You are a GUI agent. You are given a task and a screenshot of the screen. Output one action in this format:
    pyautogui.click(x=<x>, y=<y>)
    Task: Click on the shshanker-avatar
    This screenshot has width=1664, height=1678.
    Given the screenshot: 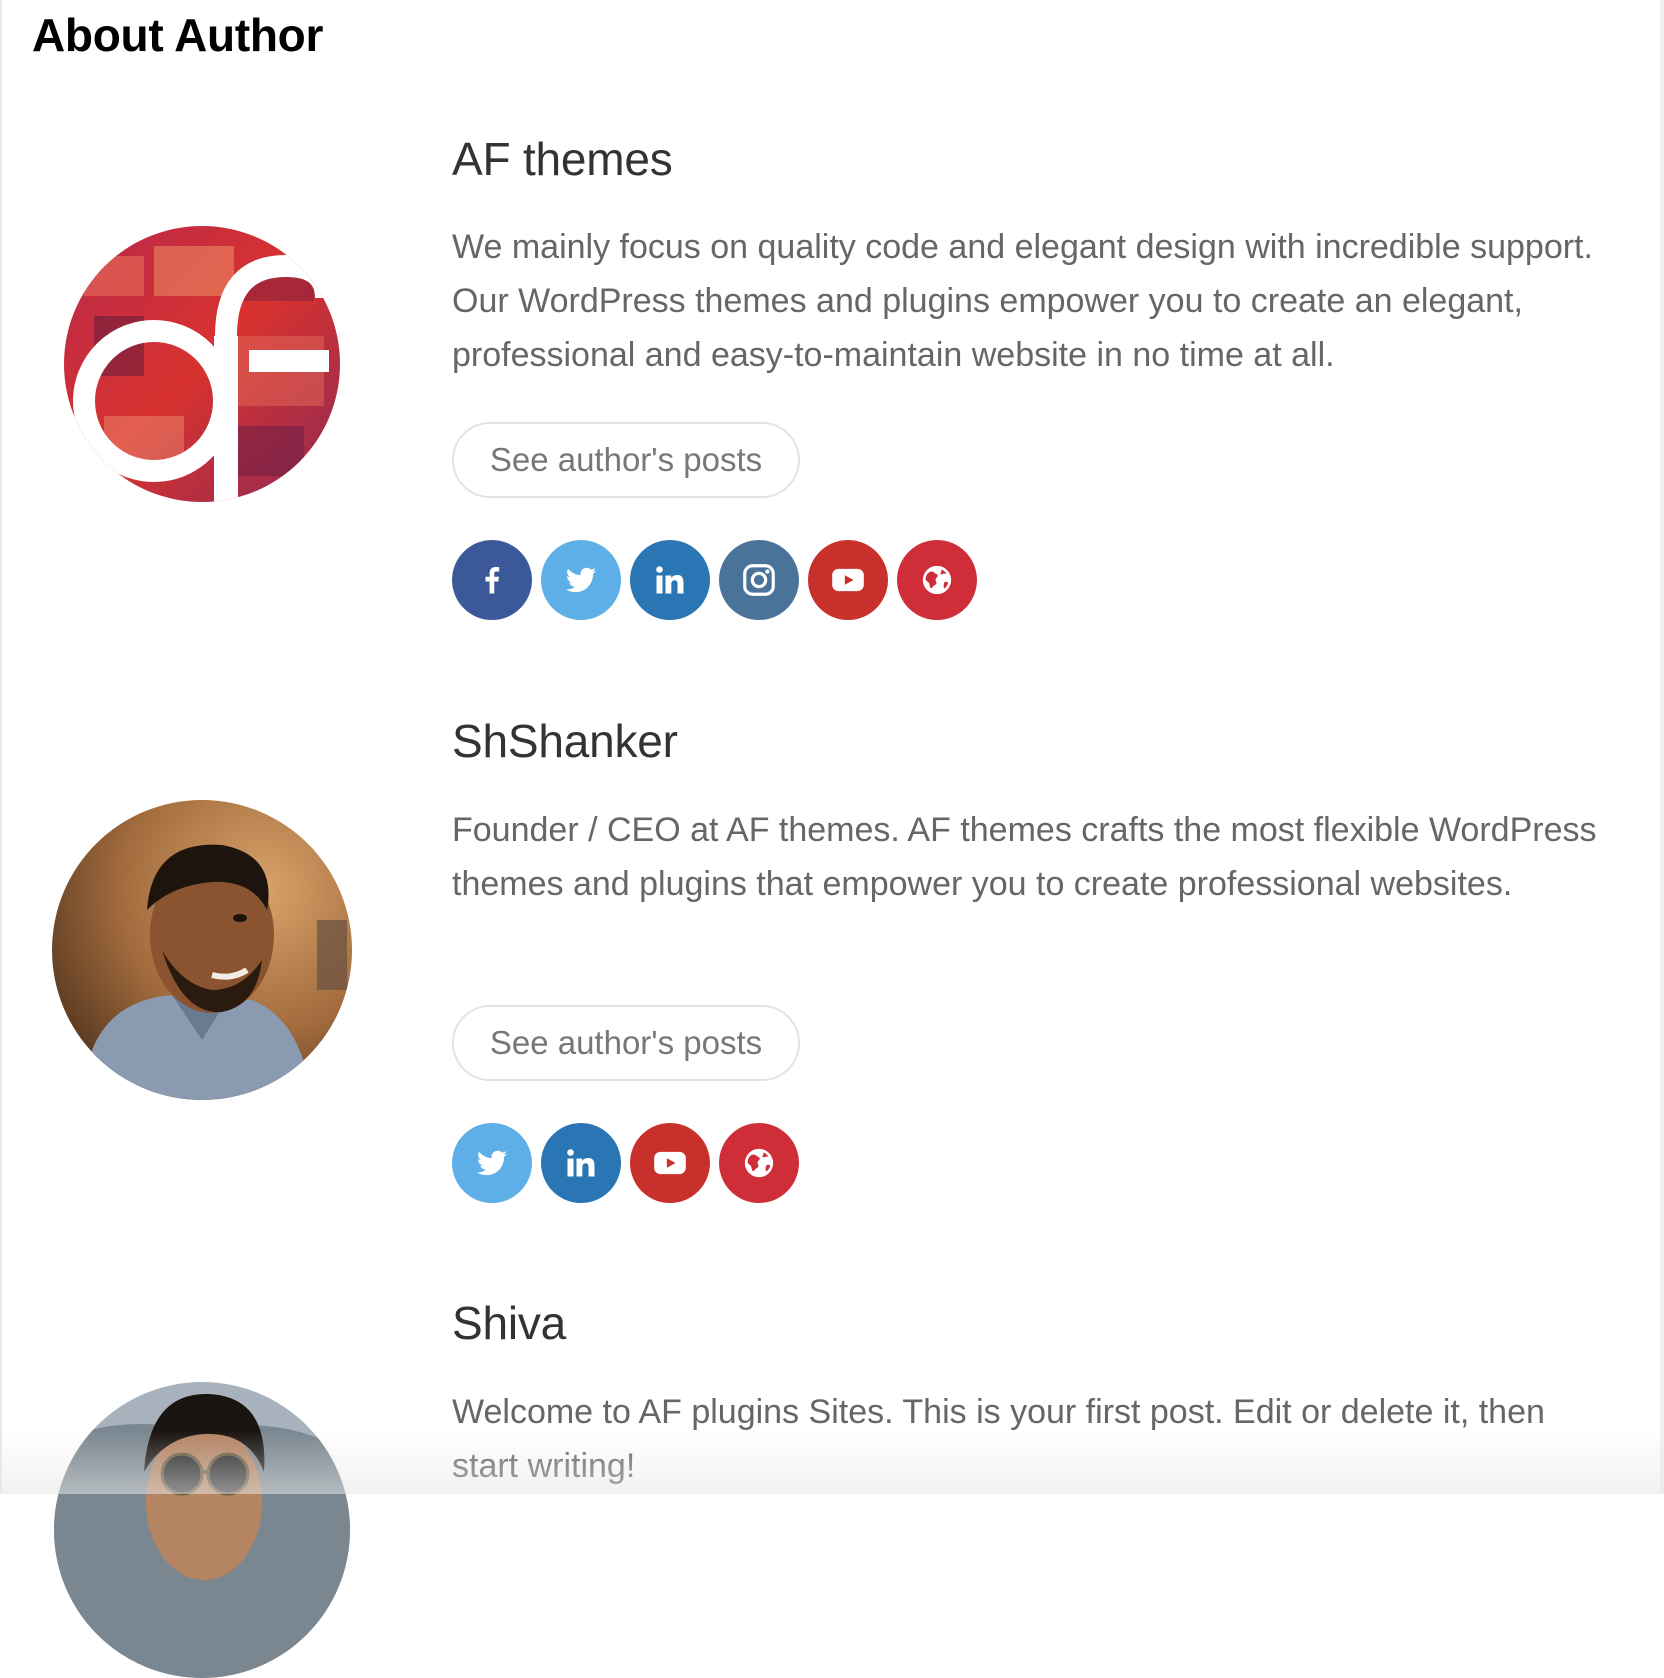 What is the action you would take?
    pyautogui.click(x=202, y=950)
    